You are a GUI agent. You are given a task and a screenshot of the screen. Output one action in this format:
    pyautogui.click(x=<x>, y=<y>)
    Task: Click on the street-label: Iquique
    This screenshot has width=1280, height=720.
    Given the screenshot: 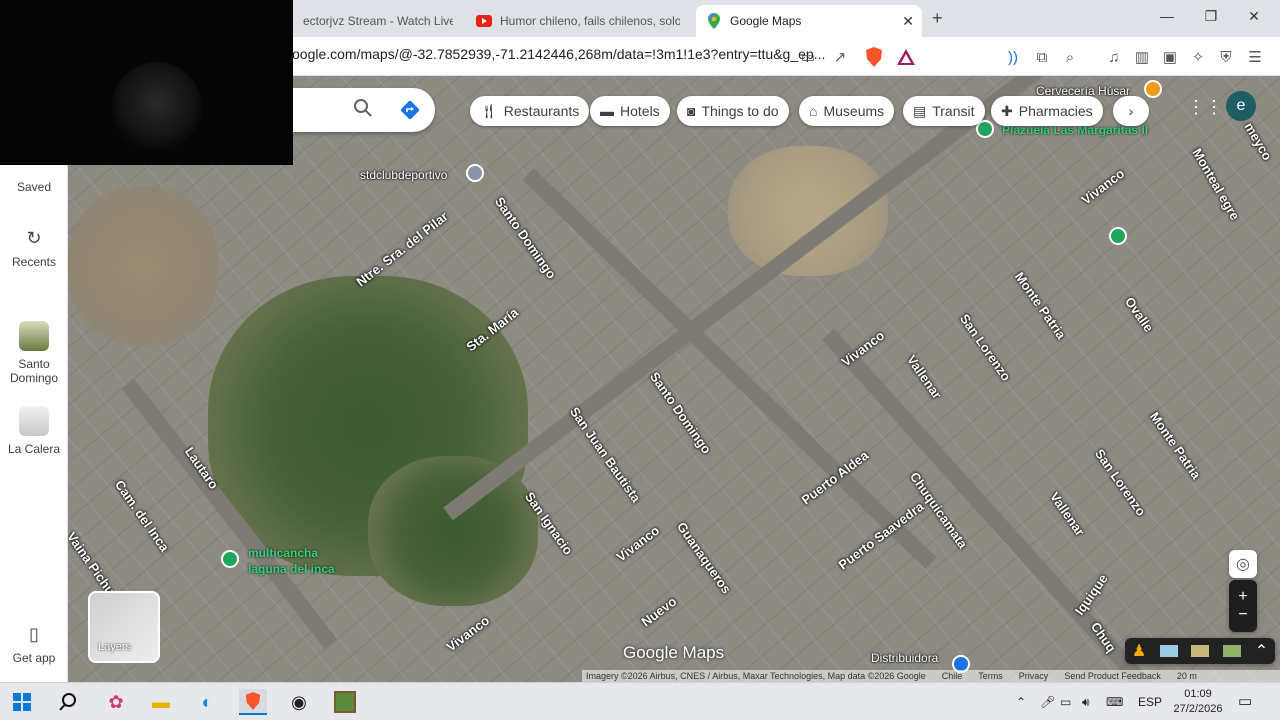 What is the action you would take?
    pyautogui.click(x=1091, y=594)
    